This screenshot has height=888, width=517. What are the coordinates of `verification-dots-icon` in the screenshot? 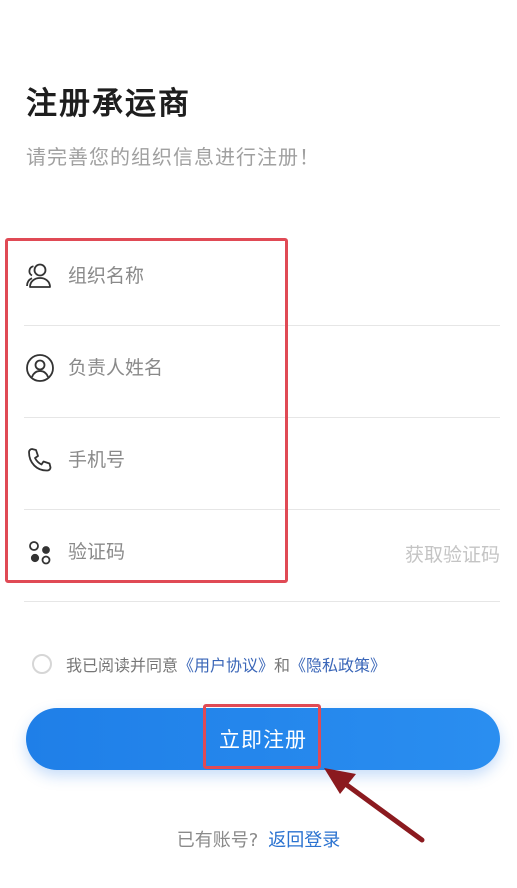 It's located at (40, 552).